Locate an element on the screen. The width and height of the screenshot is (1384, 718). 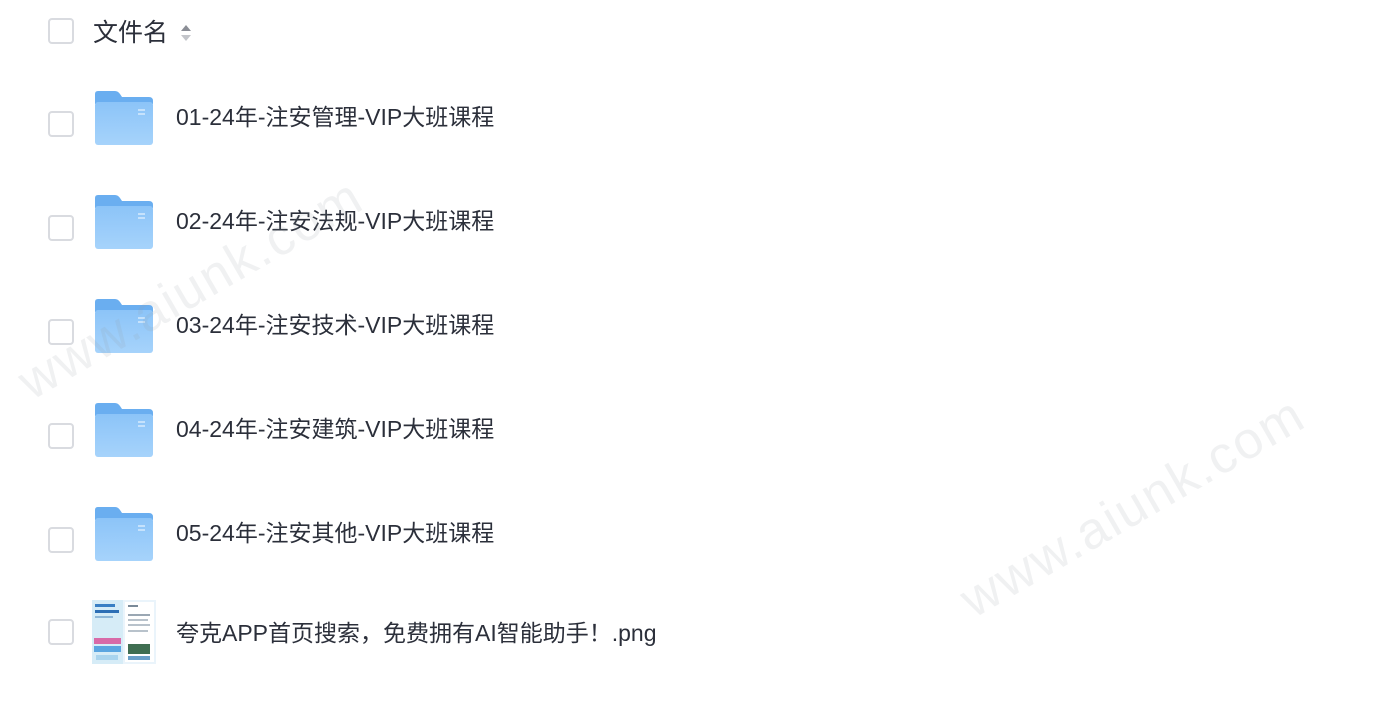
list-item: 05-24年-注安其他-VIP大班课程 is located at coordinates (692, 540).